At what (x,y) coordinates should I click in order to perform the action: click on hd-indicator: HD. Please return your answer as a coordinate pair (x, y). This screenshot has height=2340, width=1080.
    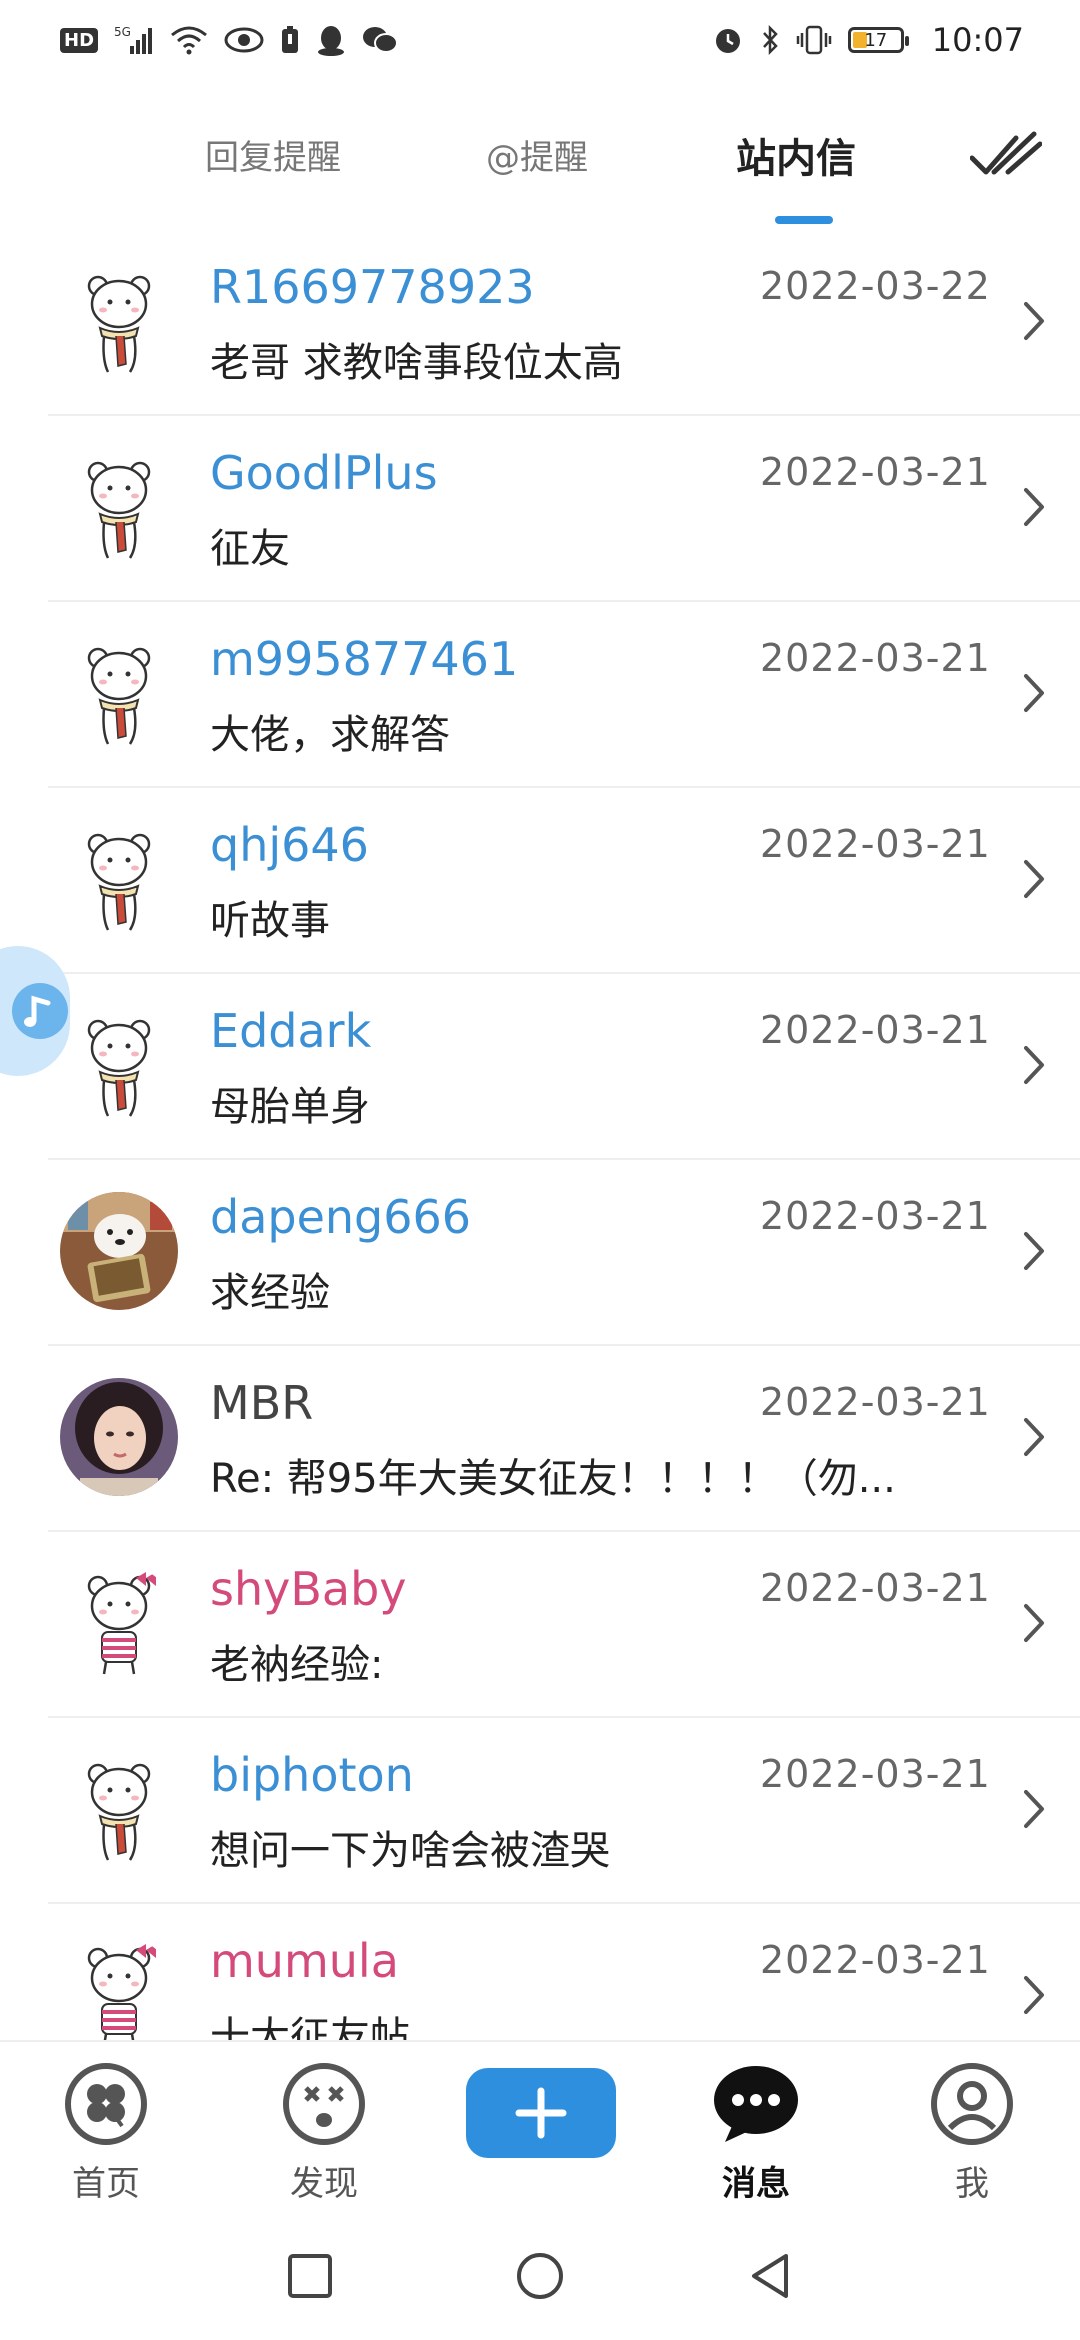
    Looking at the image, I should click on (79, 40).